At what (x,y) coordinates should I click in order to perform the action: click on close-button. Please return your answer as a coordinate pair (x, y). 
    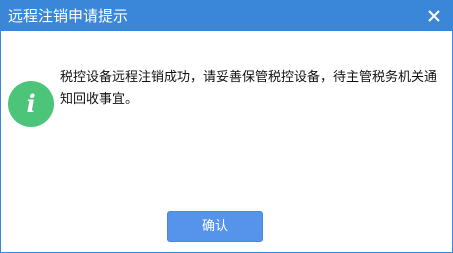
    Looking at the image, I should click on (434, 16).